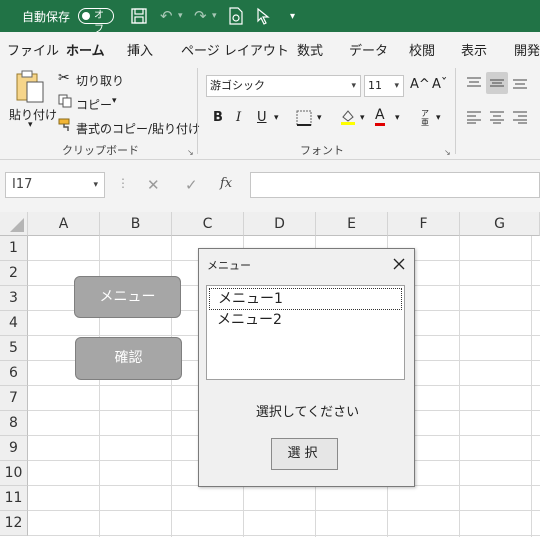  Describe the element at coordinates (14, 498) in the screenshot. I see `row-header: 11` at that location.